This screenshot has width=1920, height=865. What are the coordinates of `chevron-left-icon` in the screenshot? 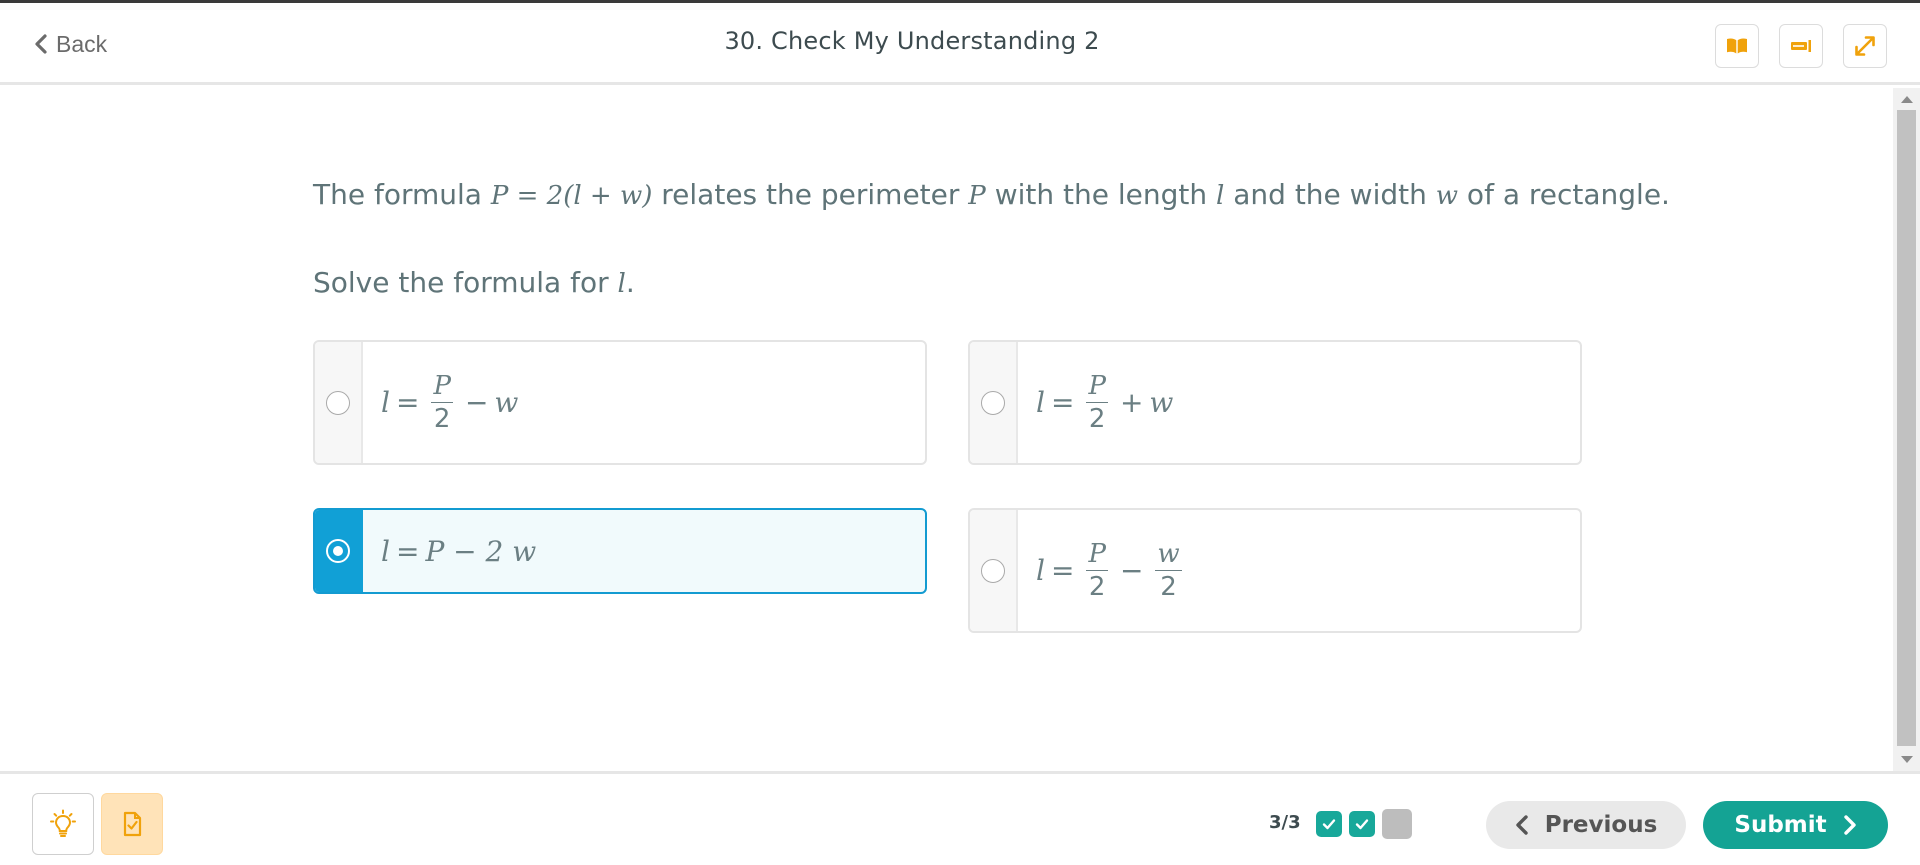 It's located at (1522, 825).